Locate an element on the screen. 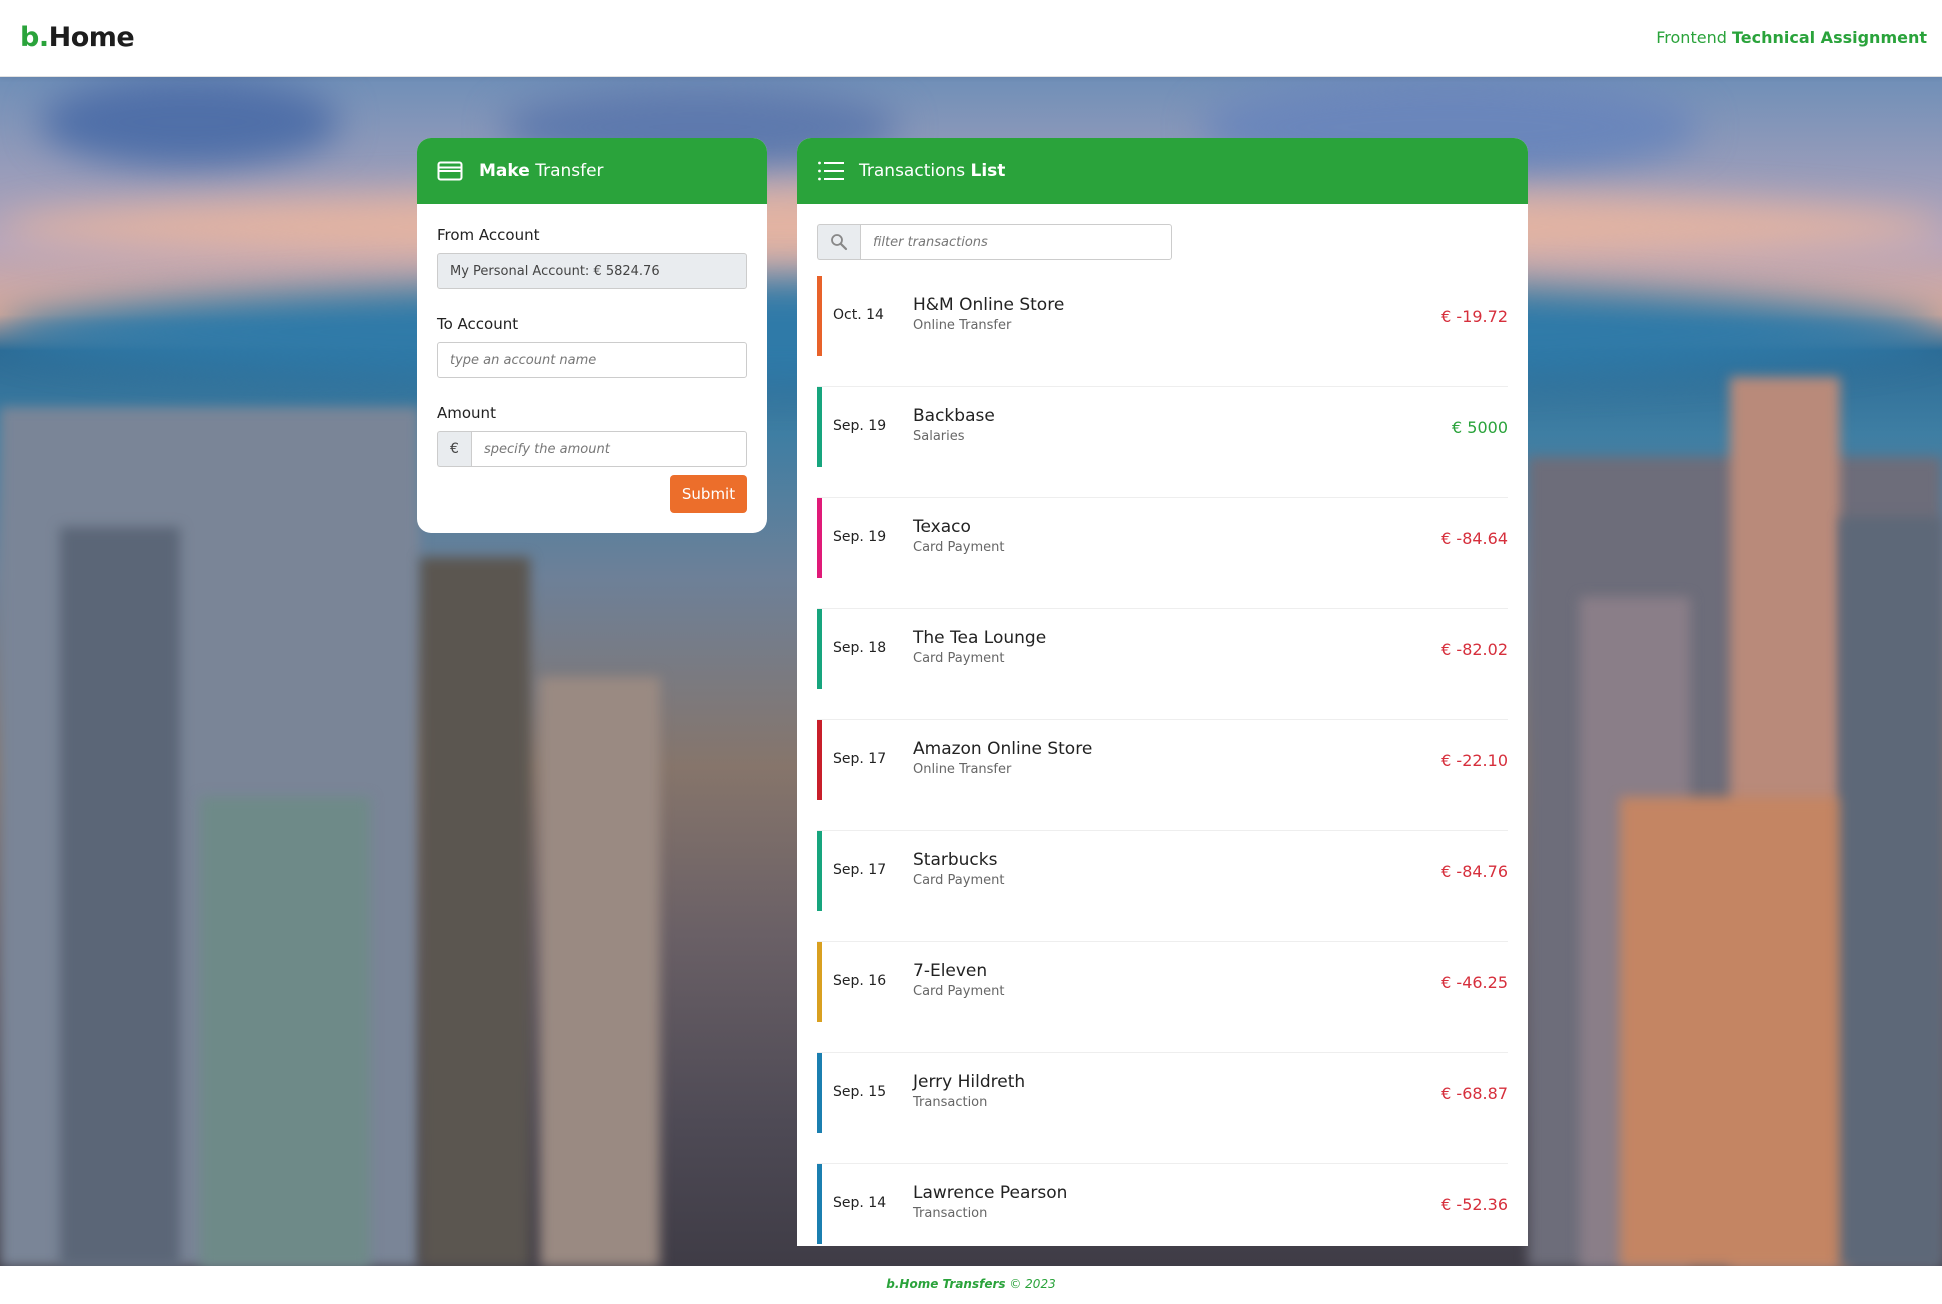 The image size is (1942, 1304). tagline-bold: Technical Assignment is located at coordinates (1829, 37).